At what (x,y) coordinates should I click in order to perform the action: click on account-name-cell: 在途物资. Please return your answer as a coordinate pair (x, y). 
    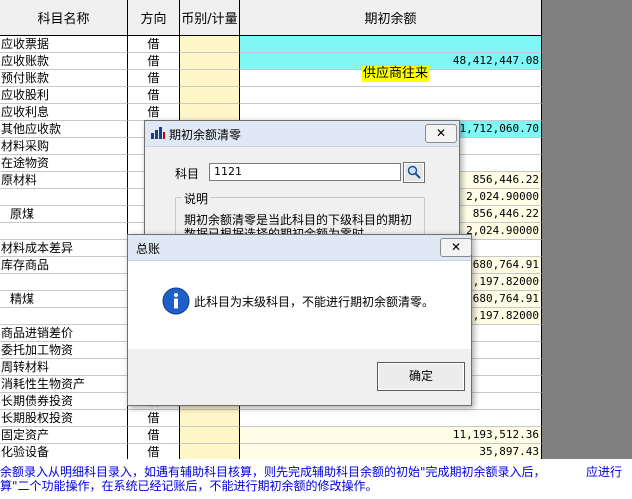
    Looking at the image, I should click on (64, 163).